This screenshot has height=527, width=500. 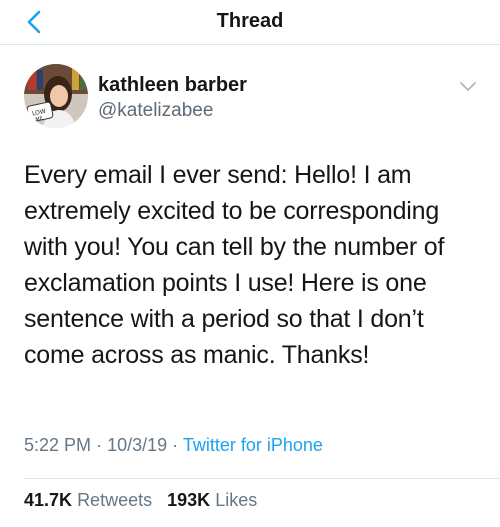 I want to click on tweet-options-button, so click(x=468, y=87).